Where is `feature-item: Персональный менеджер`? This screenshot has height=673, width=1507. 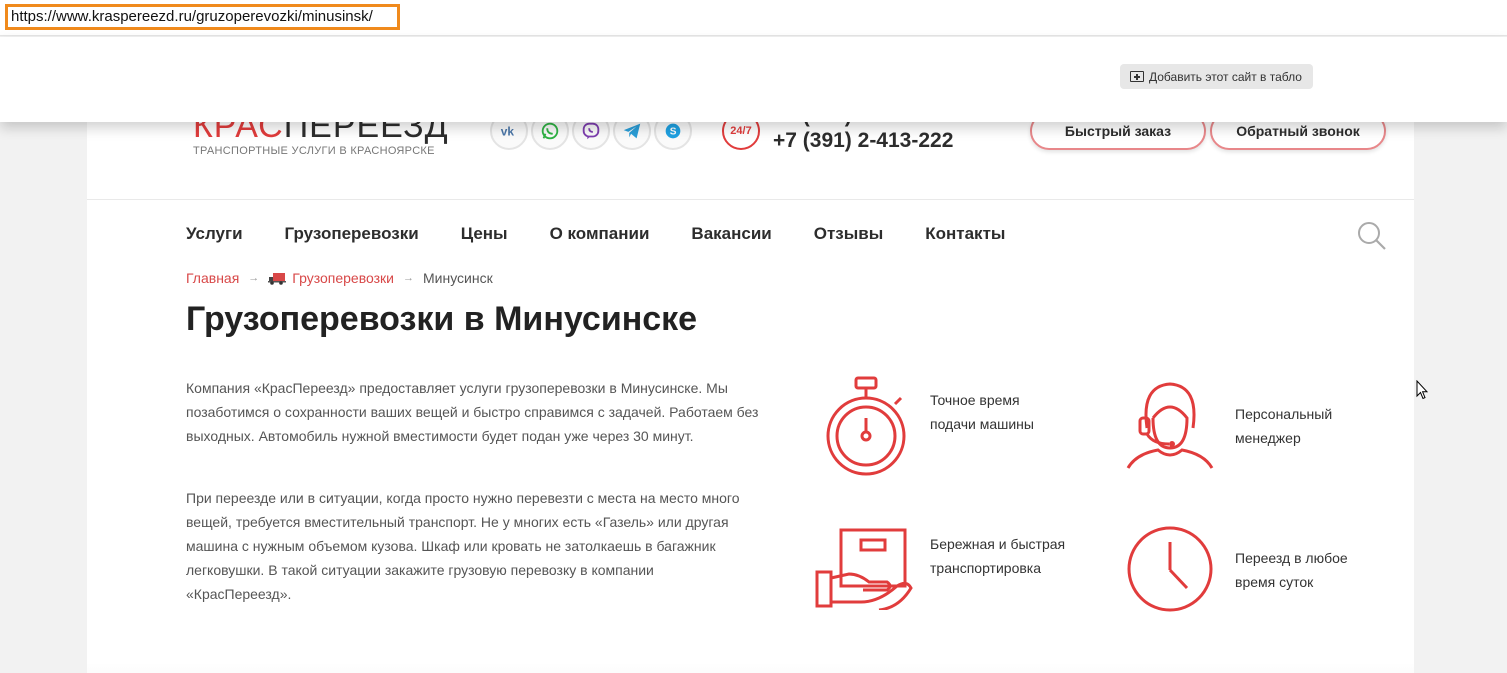
feature-item: Персональный менеджер is located at coordinates (1255, 425).